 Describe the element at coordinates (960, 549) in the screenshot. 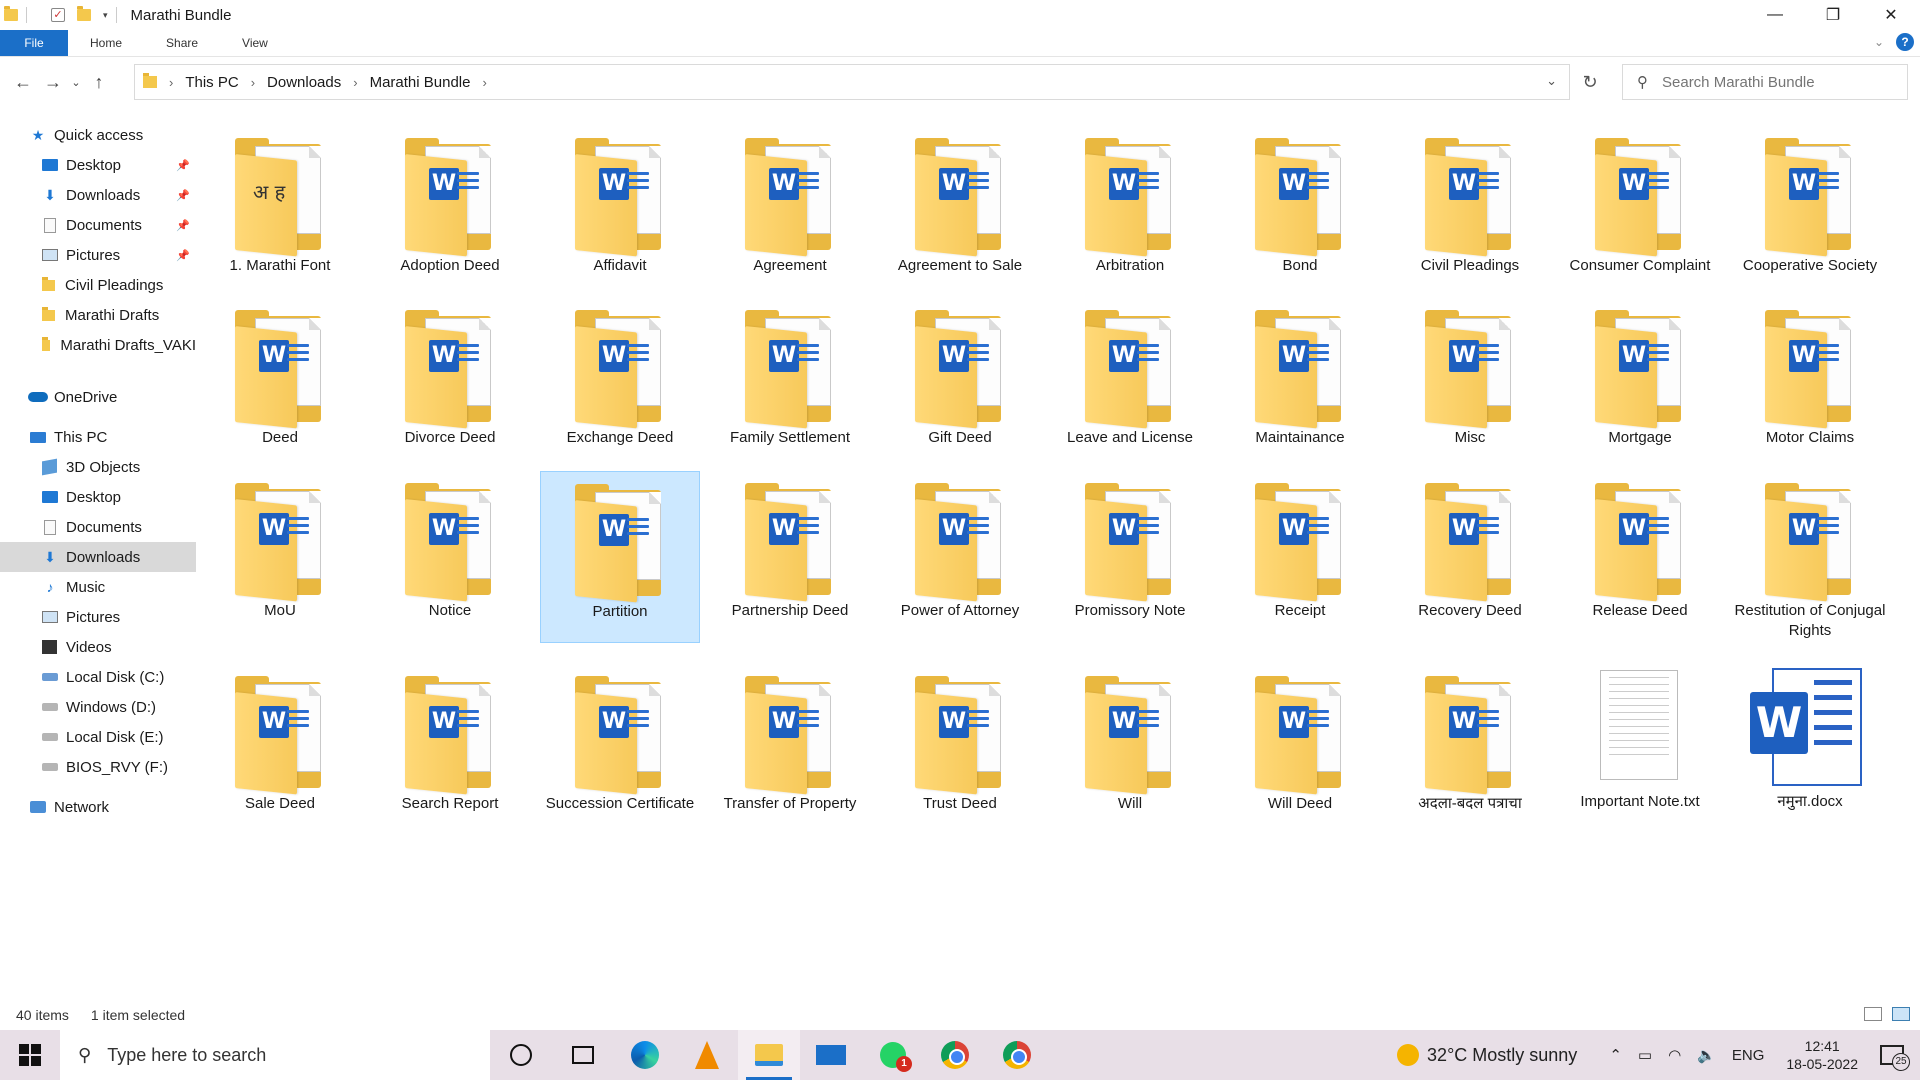

I see `file-item-power-of-attorney: W Power of Attorney` at that location.